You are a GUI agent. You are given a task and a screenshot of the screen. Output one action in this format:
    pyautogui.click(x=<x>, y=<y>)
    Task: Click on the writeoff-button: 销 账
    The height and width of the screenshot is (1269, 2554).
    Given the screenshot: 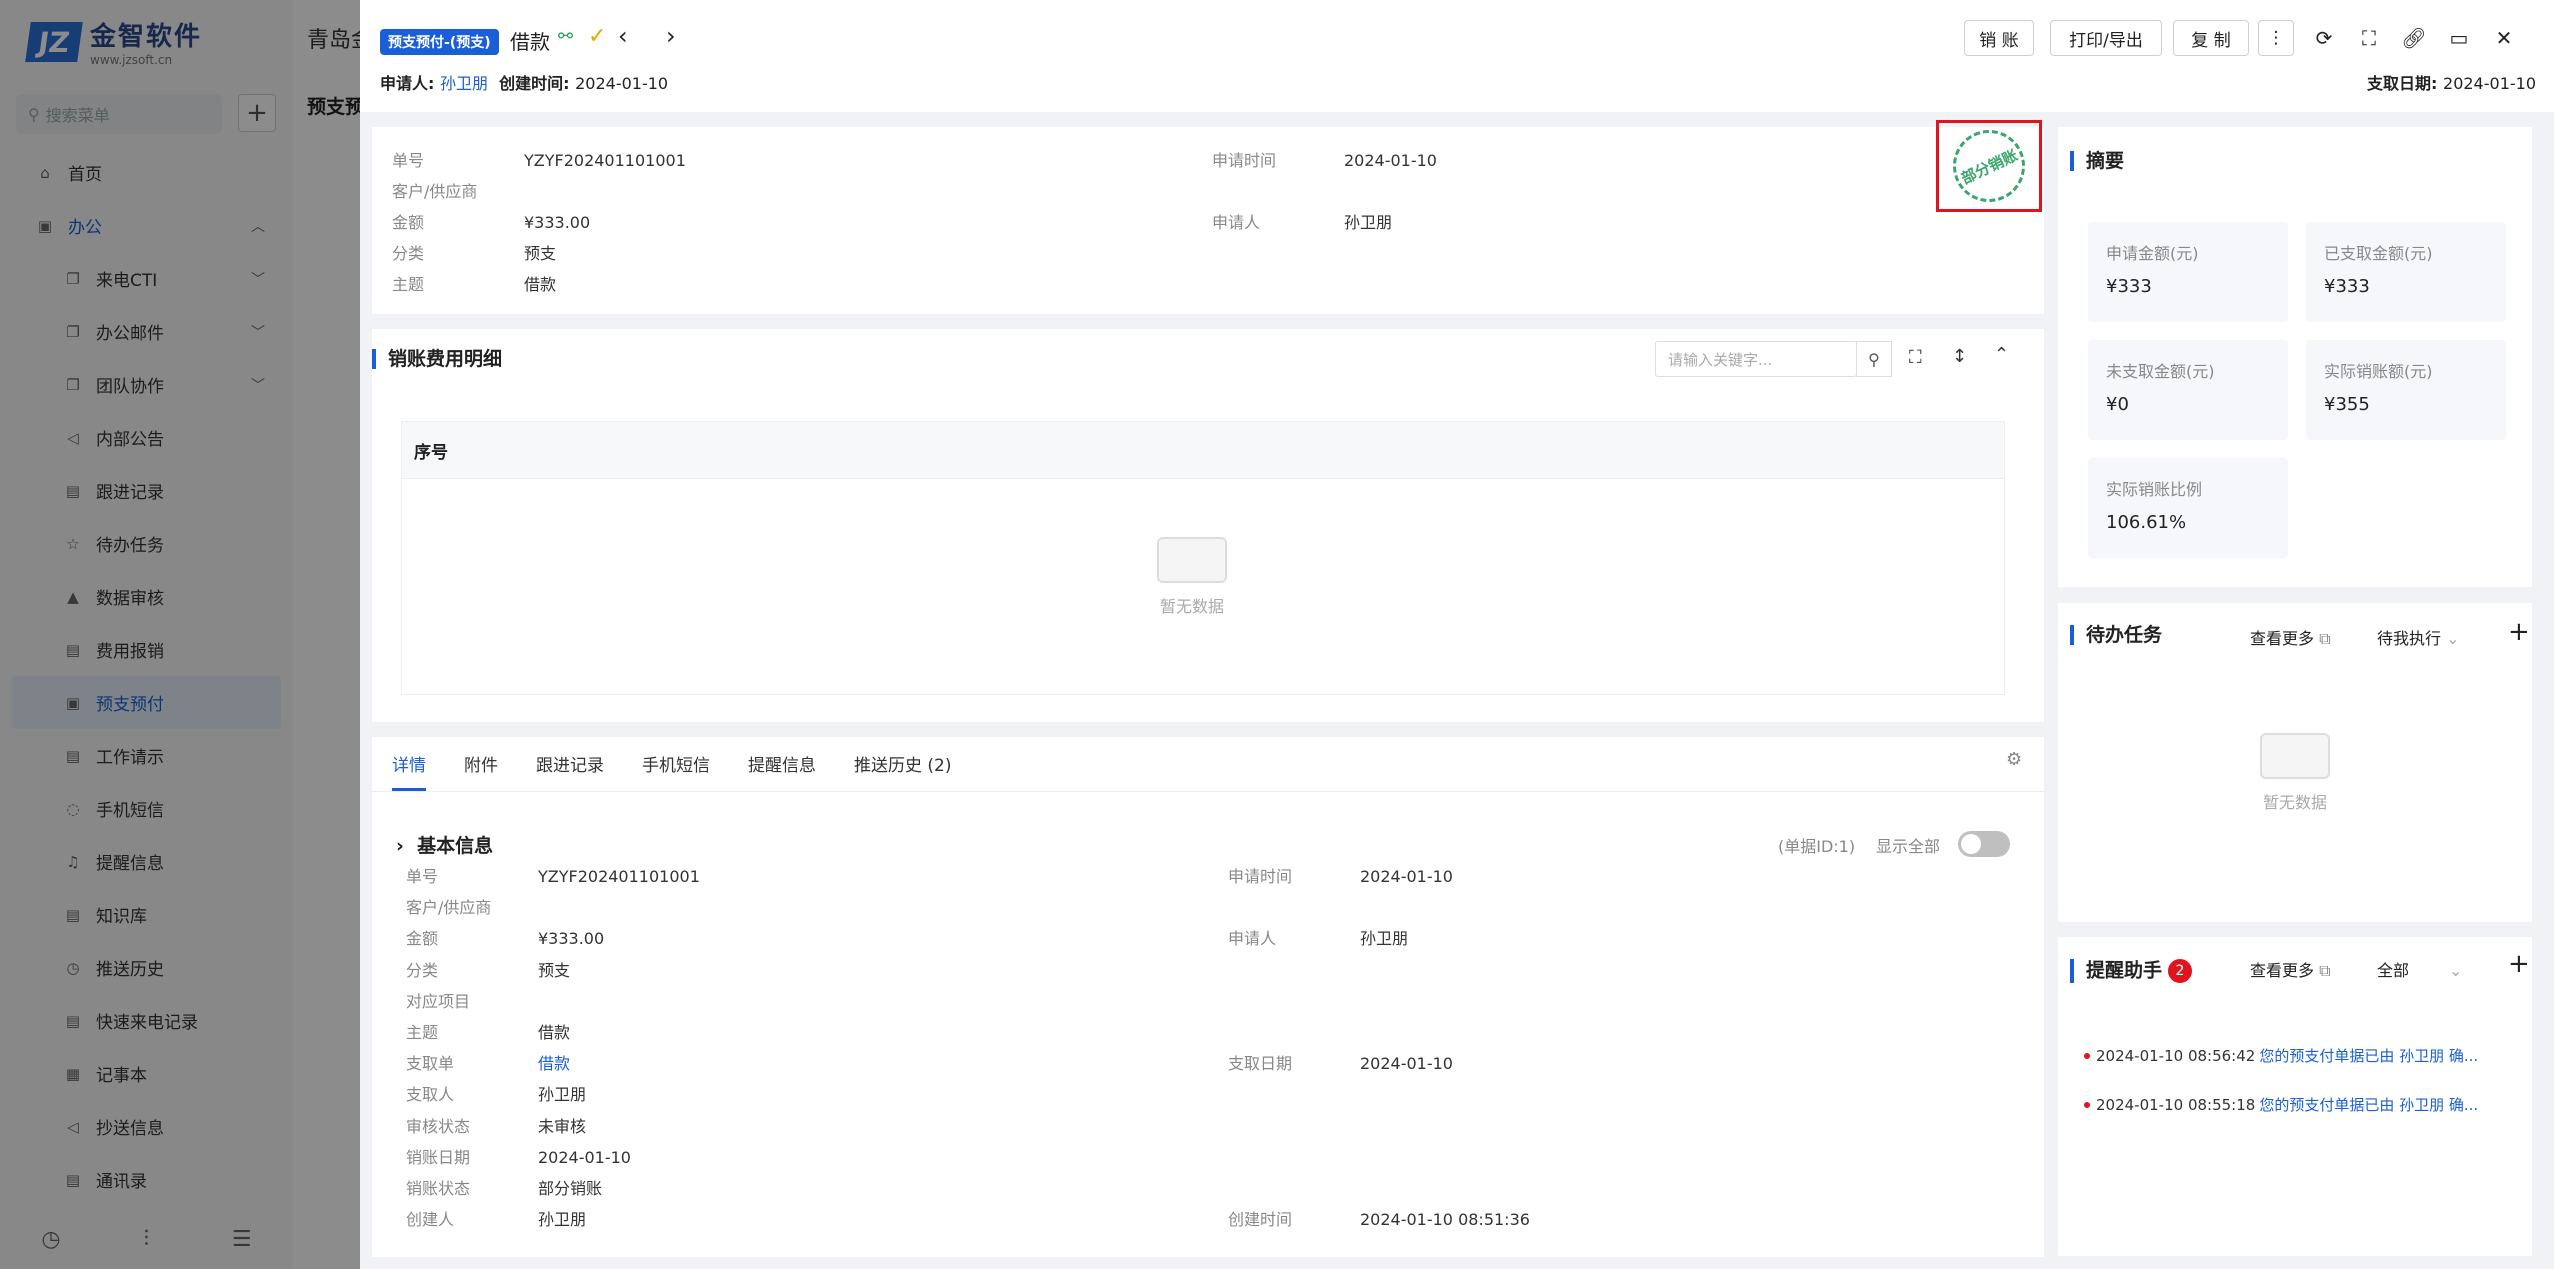 What is the action you would take?
    pyautogui.click(x=1999, y=38)
    